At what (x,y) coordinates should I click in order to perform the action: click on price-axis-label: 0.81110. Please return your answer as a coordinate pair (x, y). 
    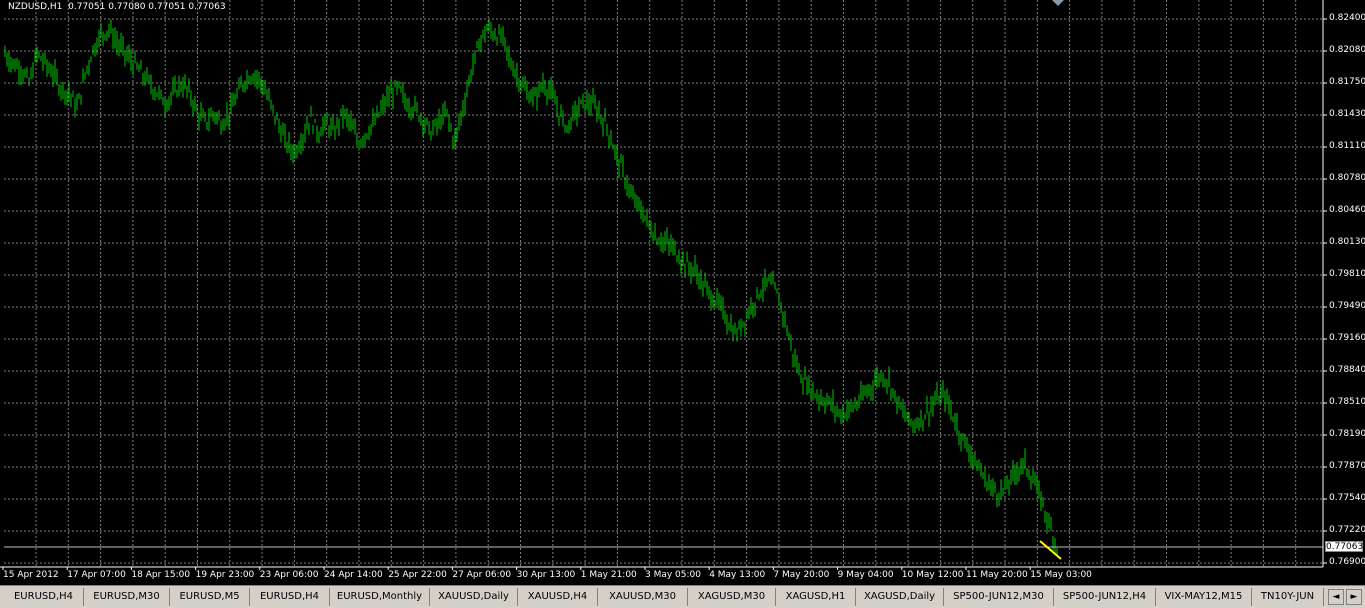
    Looking at the image, I should click on (1347, 146).